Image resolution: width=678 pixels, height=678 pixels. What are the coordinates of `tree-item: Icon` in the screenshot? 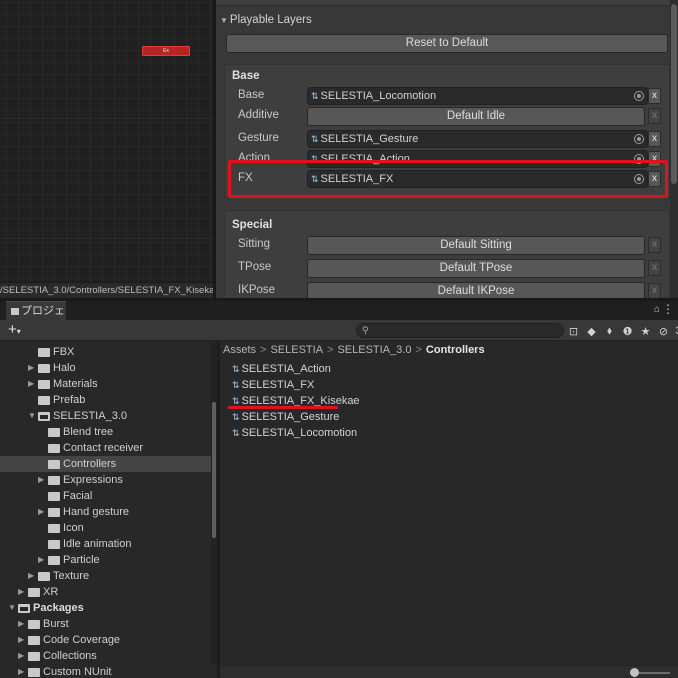 It's located at (105, 528).